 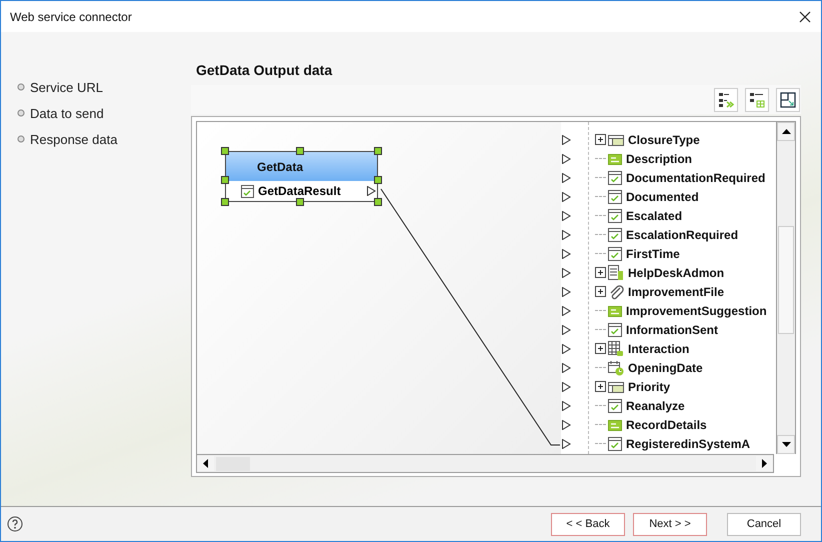 What do you see at coordinates (696, 177) in the screenshot?
I see `tree-item: DocumentationRequired` at bounding box center [696, 177].